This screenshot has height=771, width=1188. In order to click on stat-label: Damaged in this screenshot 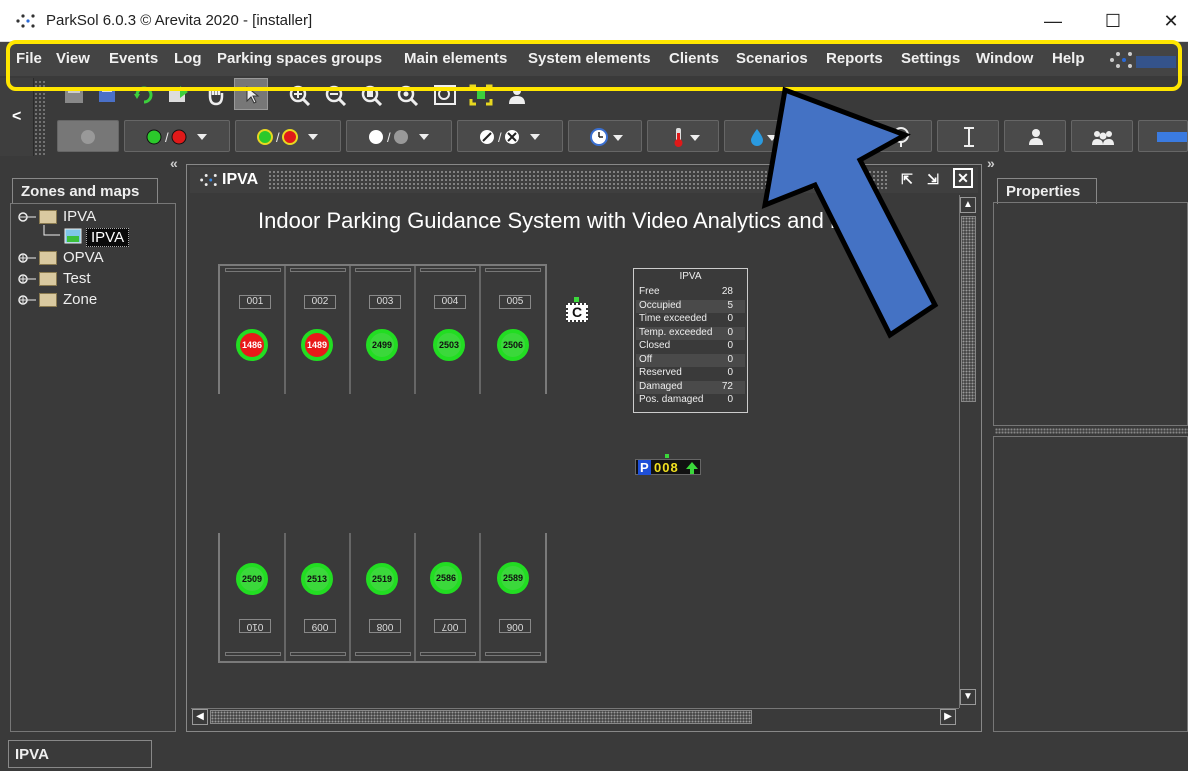, I will do `click(661, 386)`.